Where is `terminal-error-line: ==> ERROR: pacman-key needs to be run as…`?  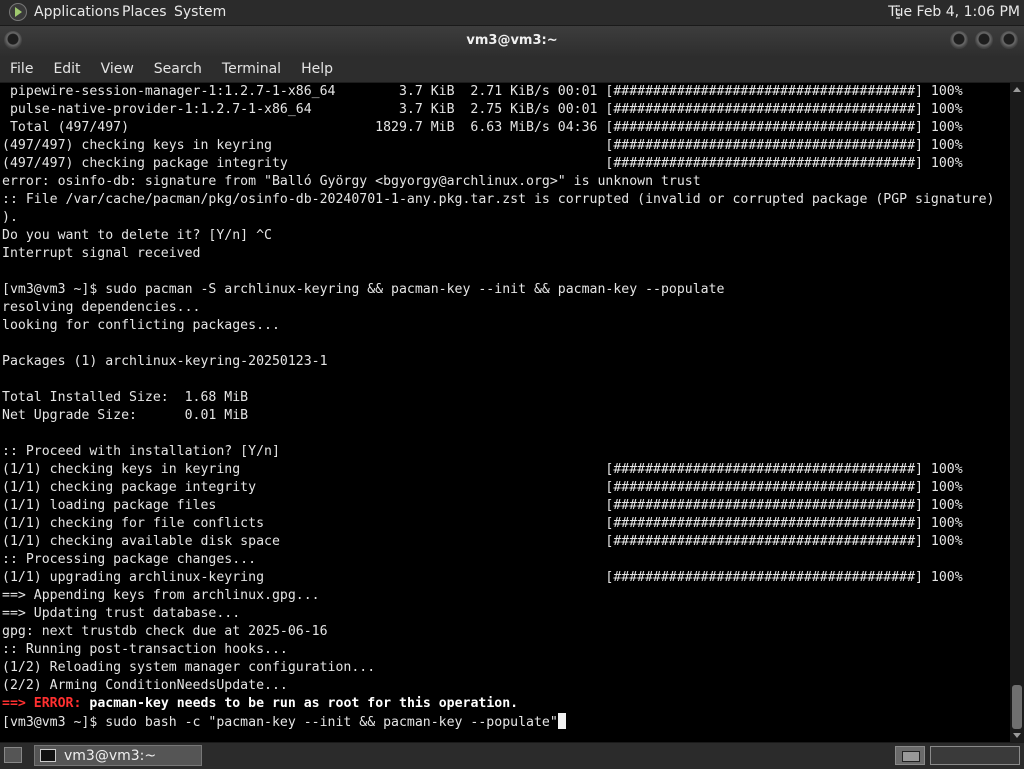
terminal-error-line: ==> ERROR: pacman-key needs to be run as… is located at coordinates (505, 704).